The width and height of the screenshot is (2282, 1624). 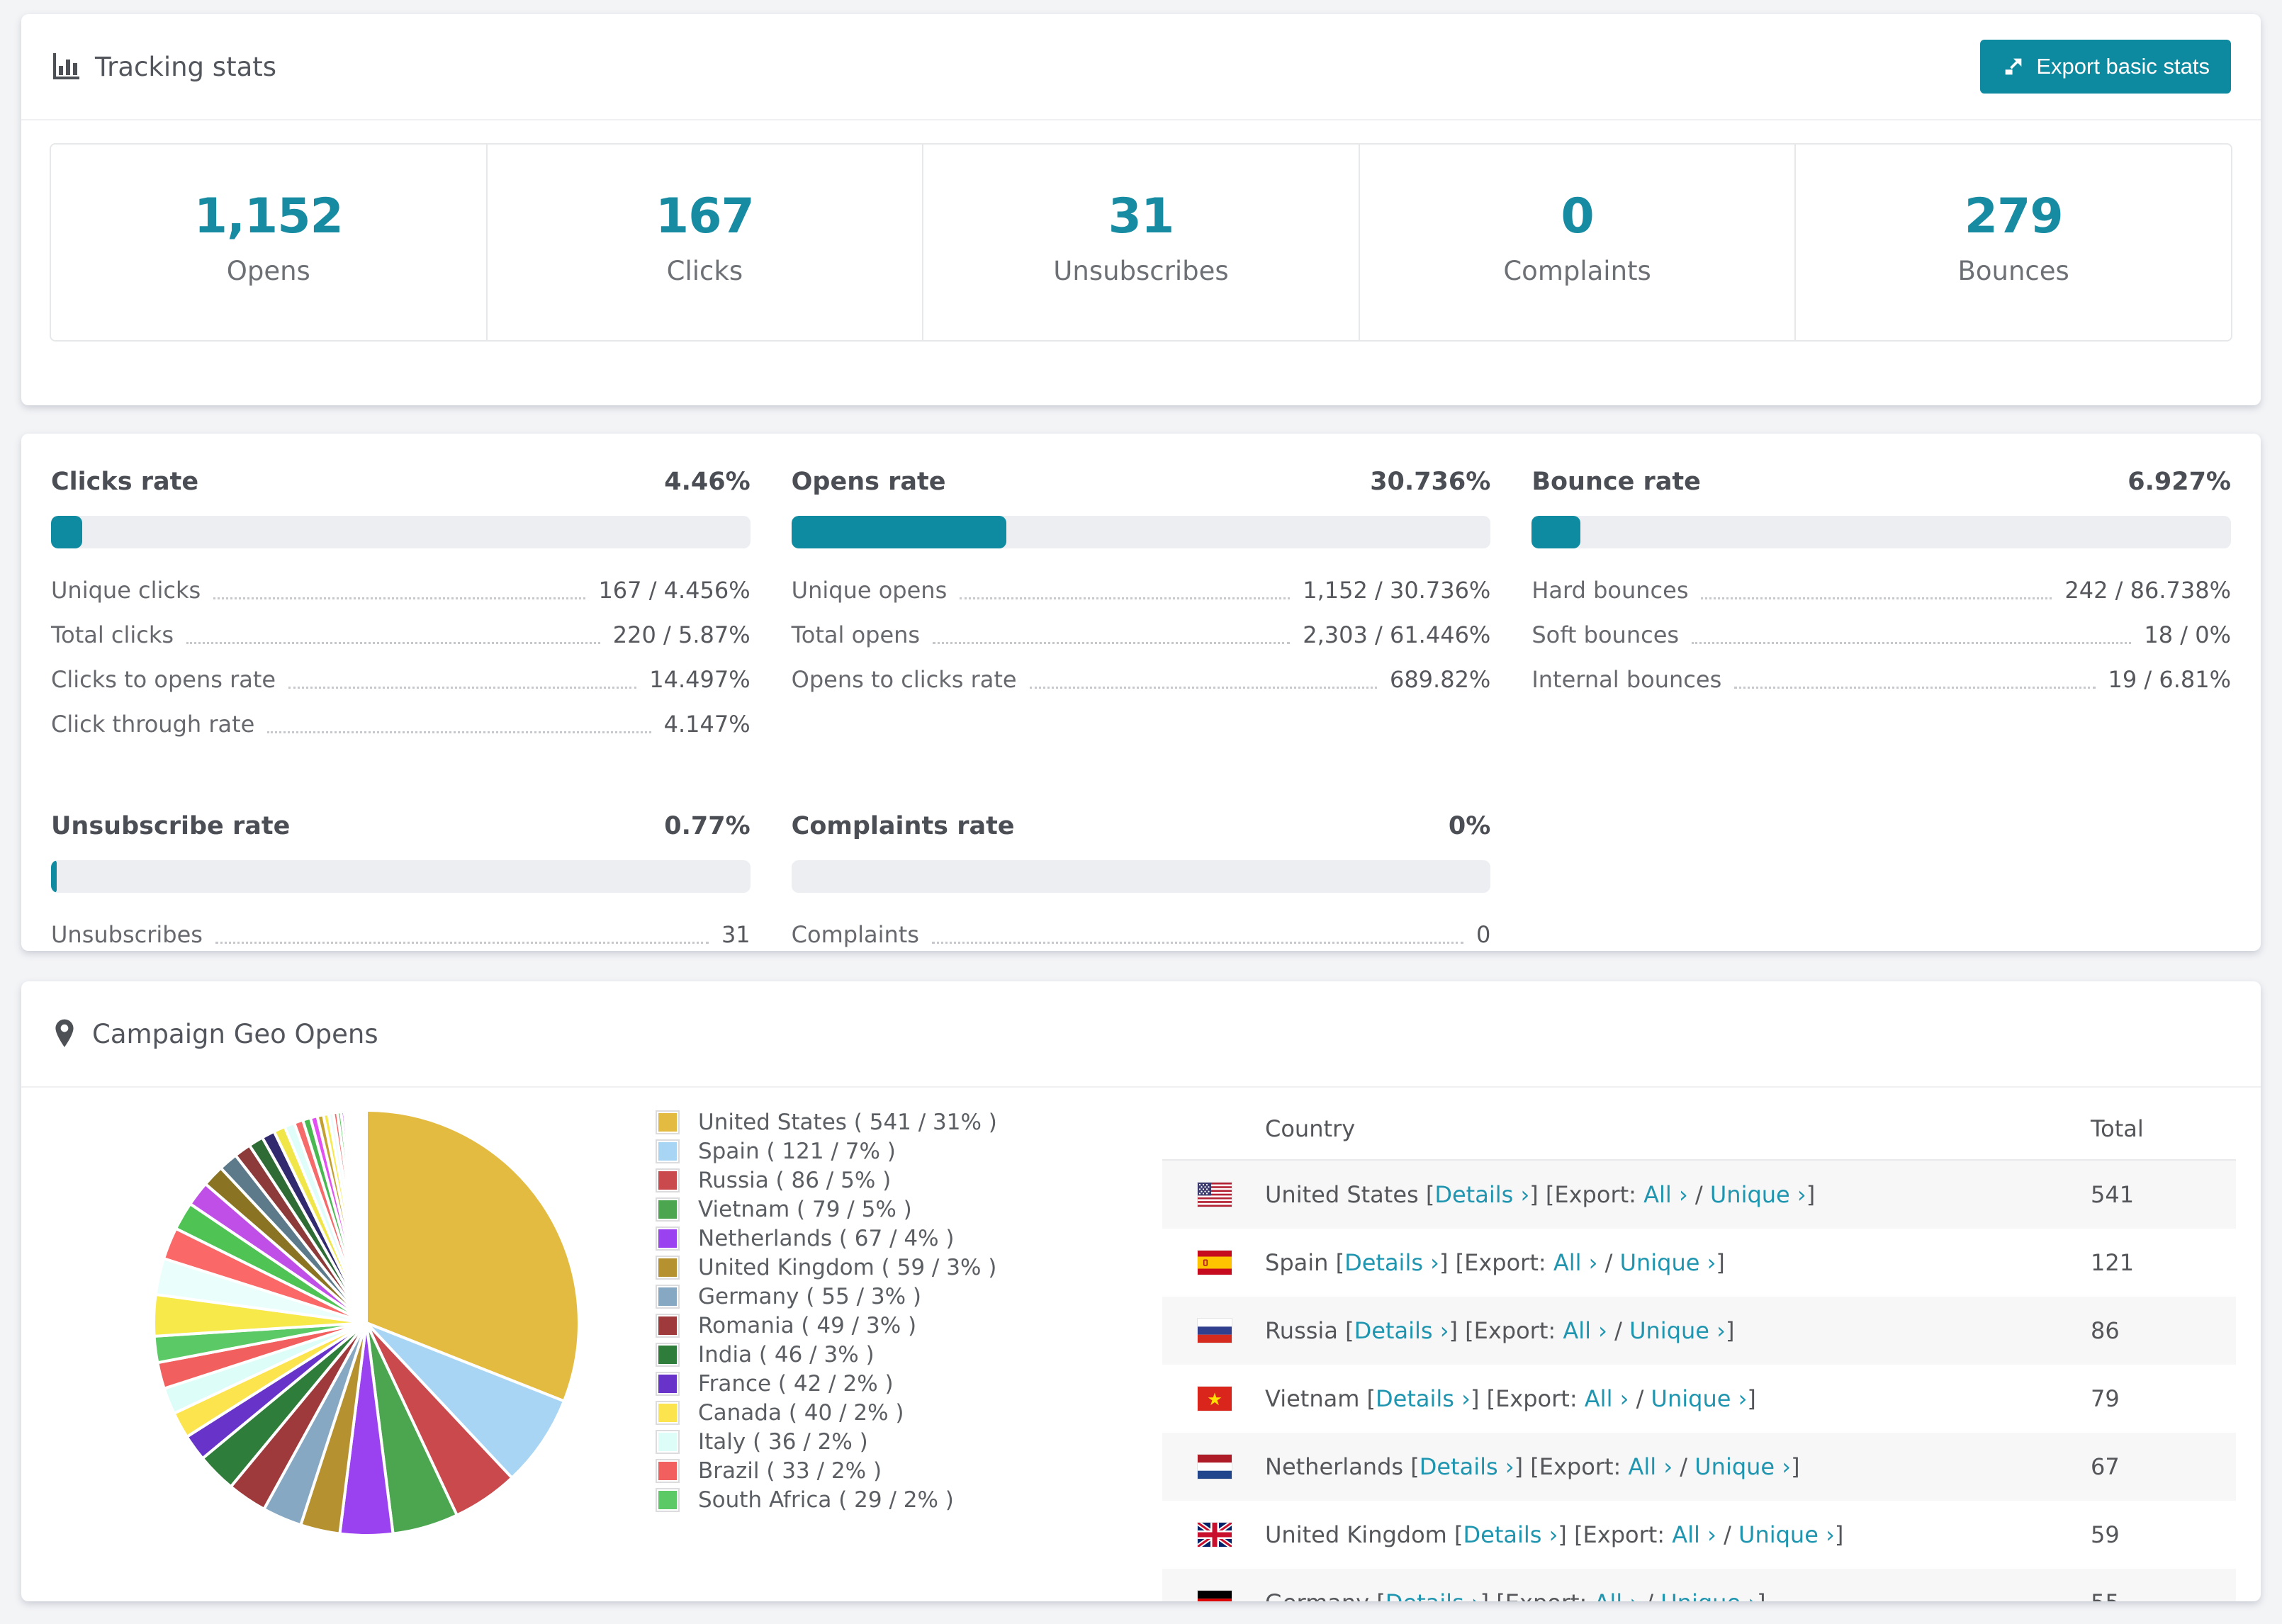 What do you see at coordinates (401, 591) in the screenshot?
I see `rate-stat-row: Unique clicks 167 / 4.456%` at bounding box center [401, 591].